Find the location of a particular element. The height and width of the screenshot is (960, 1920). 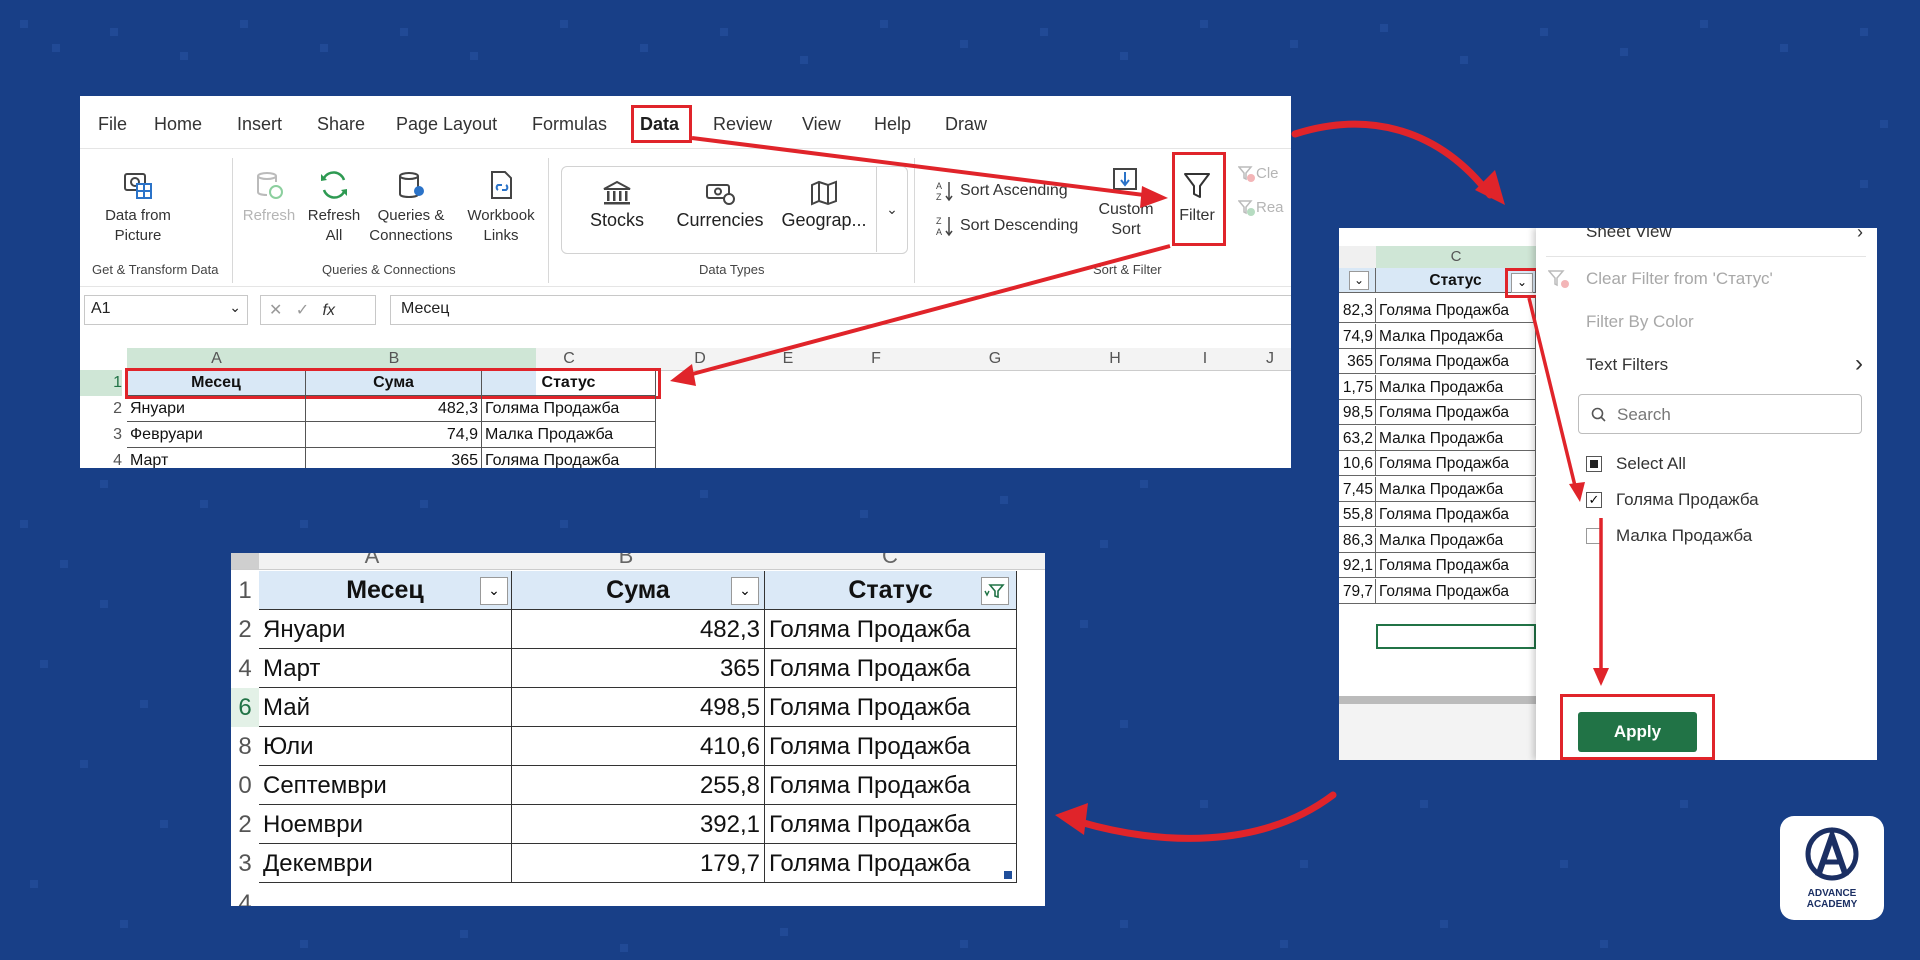

row-number: 3 is located at coordinates (245, 863).